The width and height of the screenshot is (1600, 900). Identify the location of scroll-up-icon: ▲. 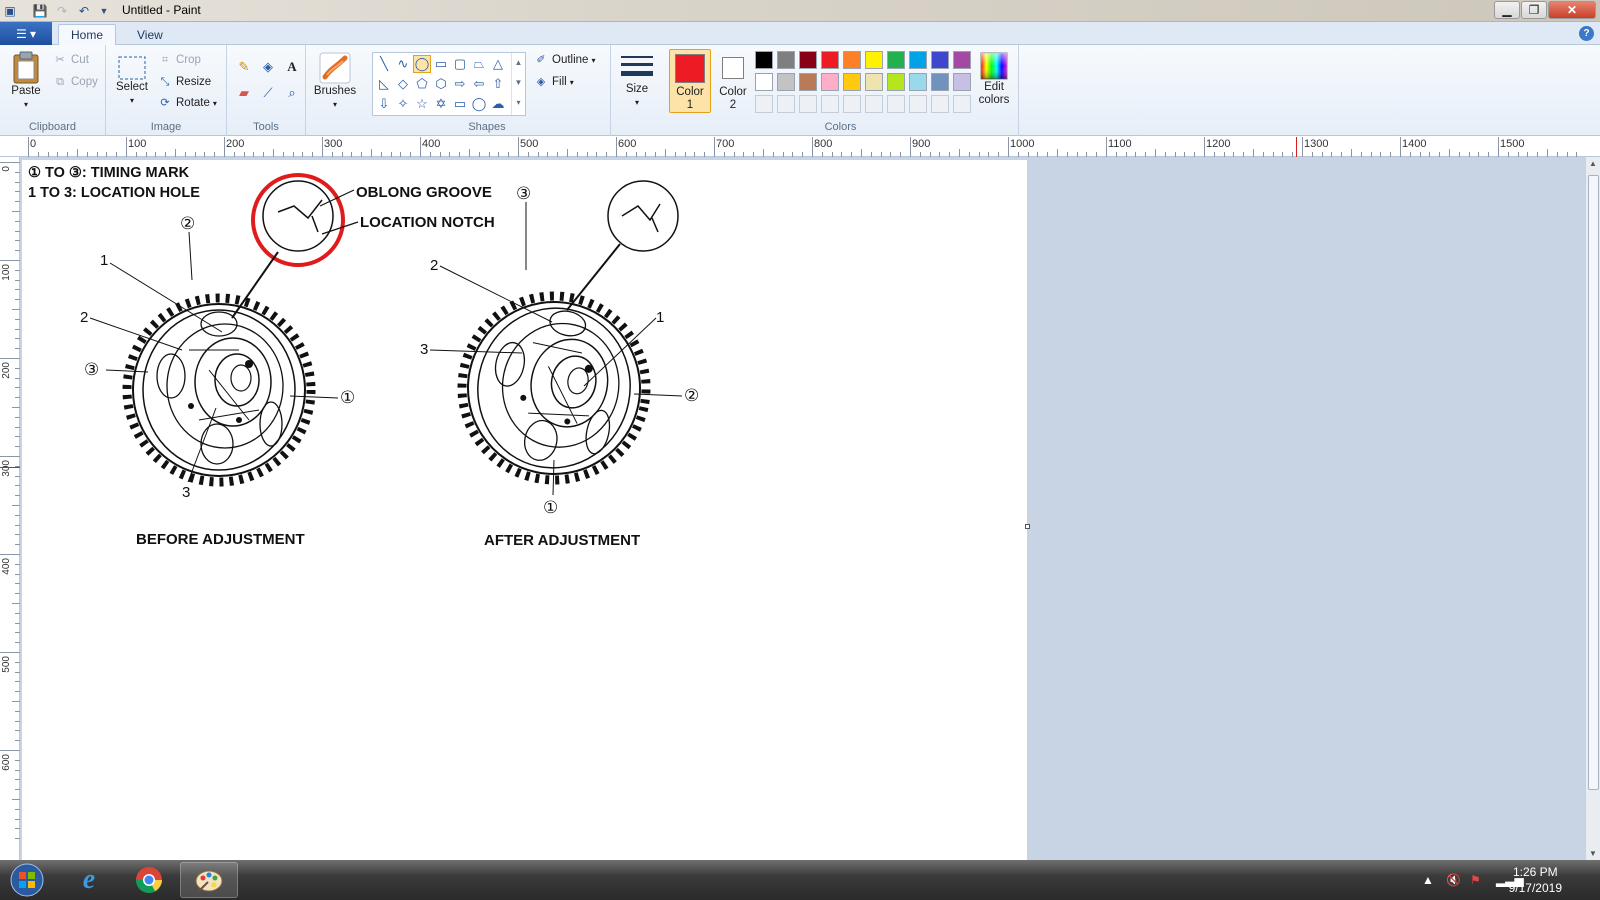
(1593, 163).